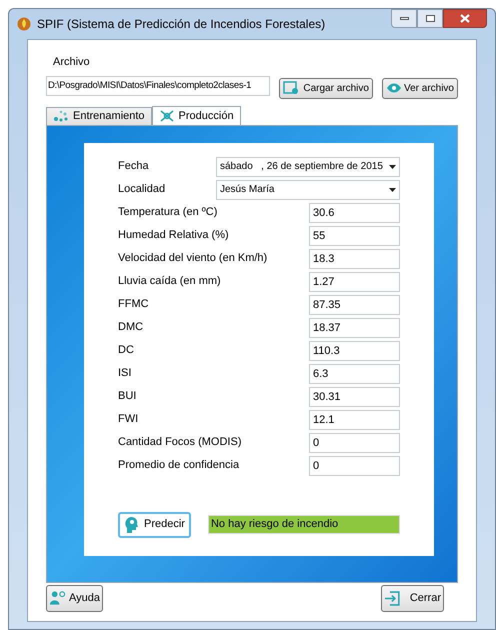 The width and height of the screenshot is (496, 630). I want to click on view-file-button: Ver archivo, so click(420, 88).